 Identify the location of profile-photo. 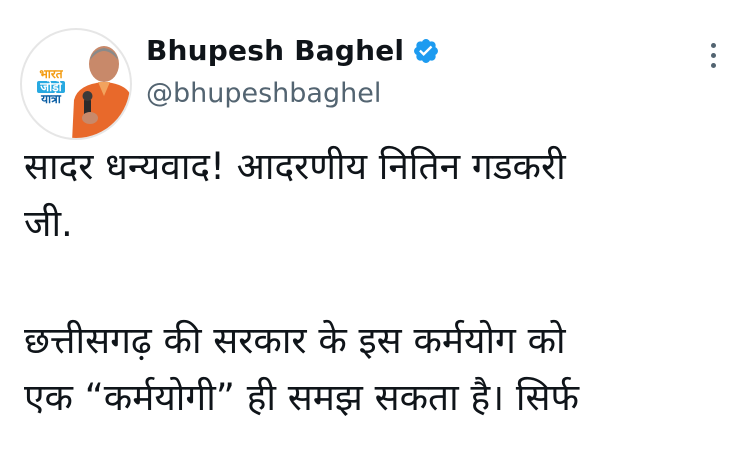
(101, 92).